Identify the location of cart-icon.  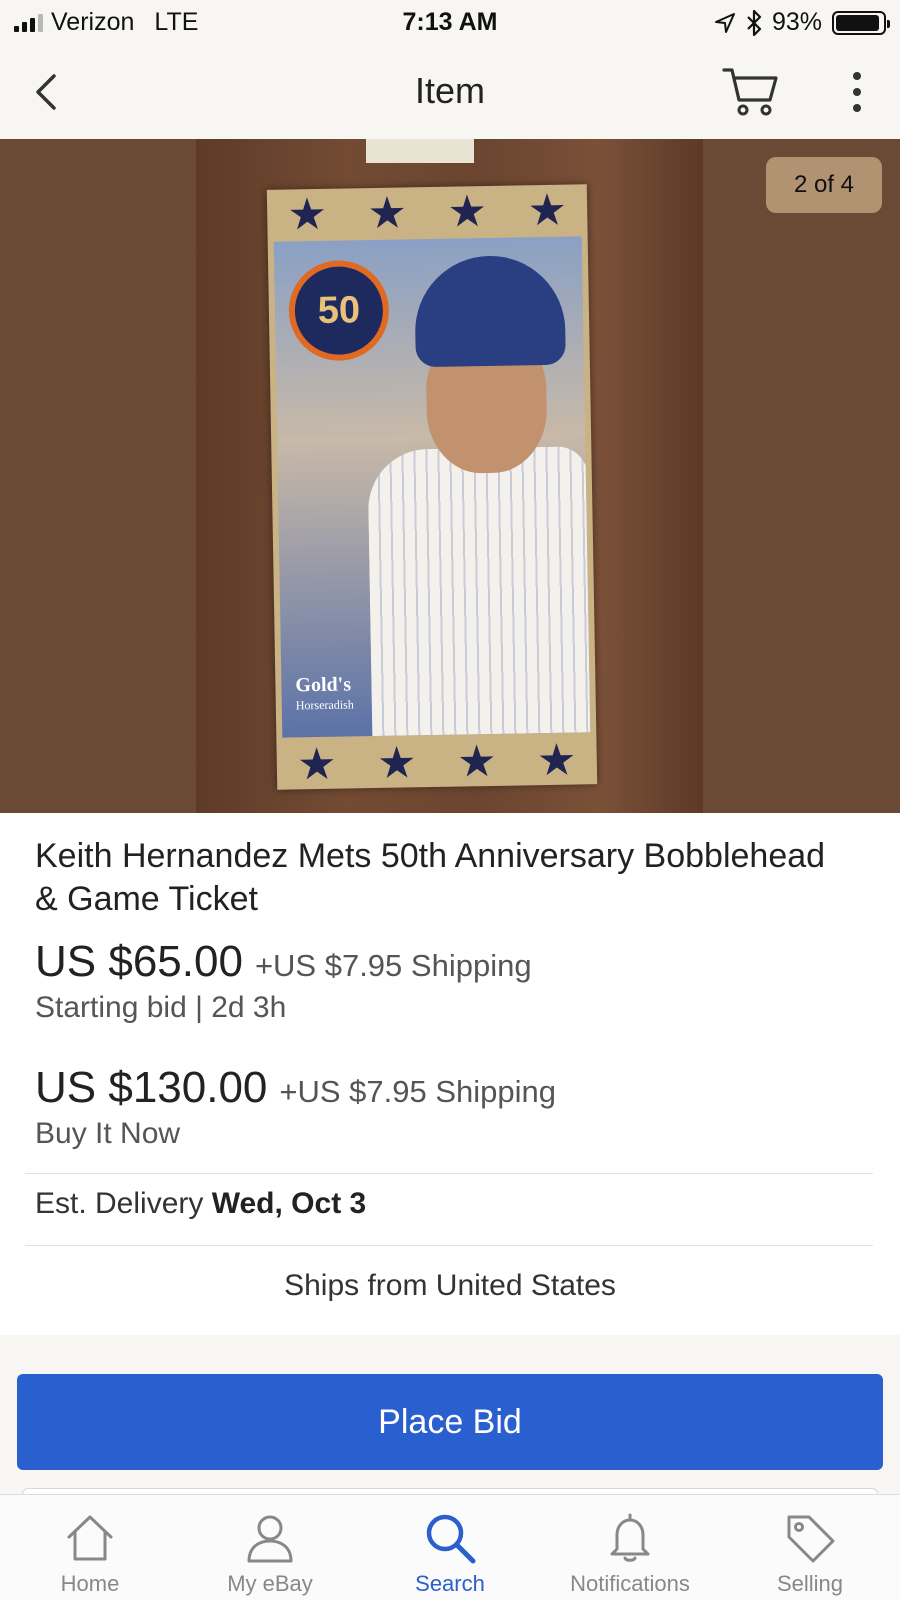
(751, 92).